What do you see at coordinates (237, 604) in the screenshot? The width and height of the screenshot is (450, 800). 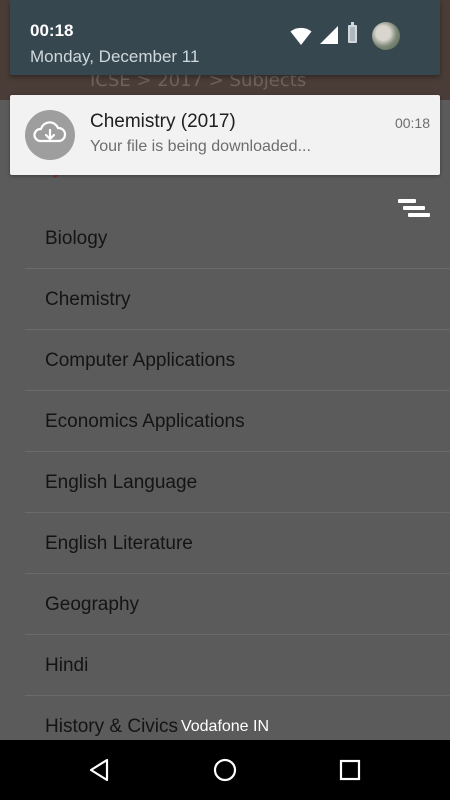 I see `list-item-geography: Geography` at bounding box center [237, 604].